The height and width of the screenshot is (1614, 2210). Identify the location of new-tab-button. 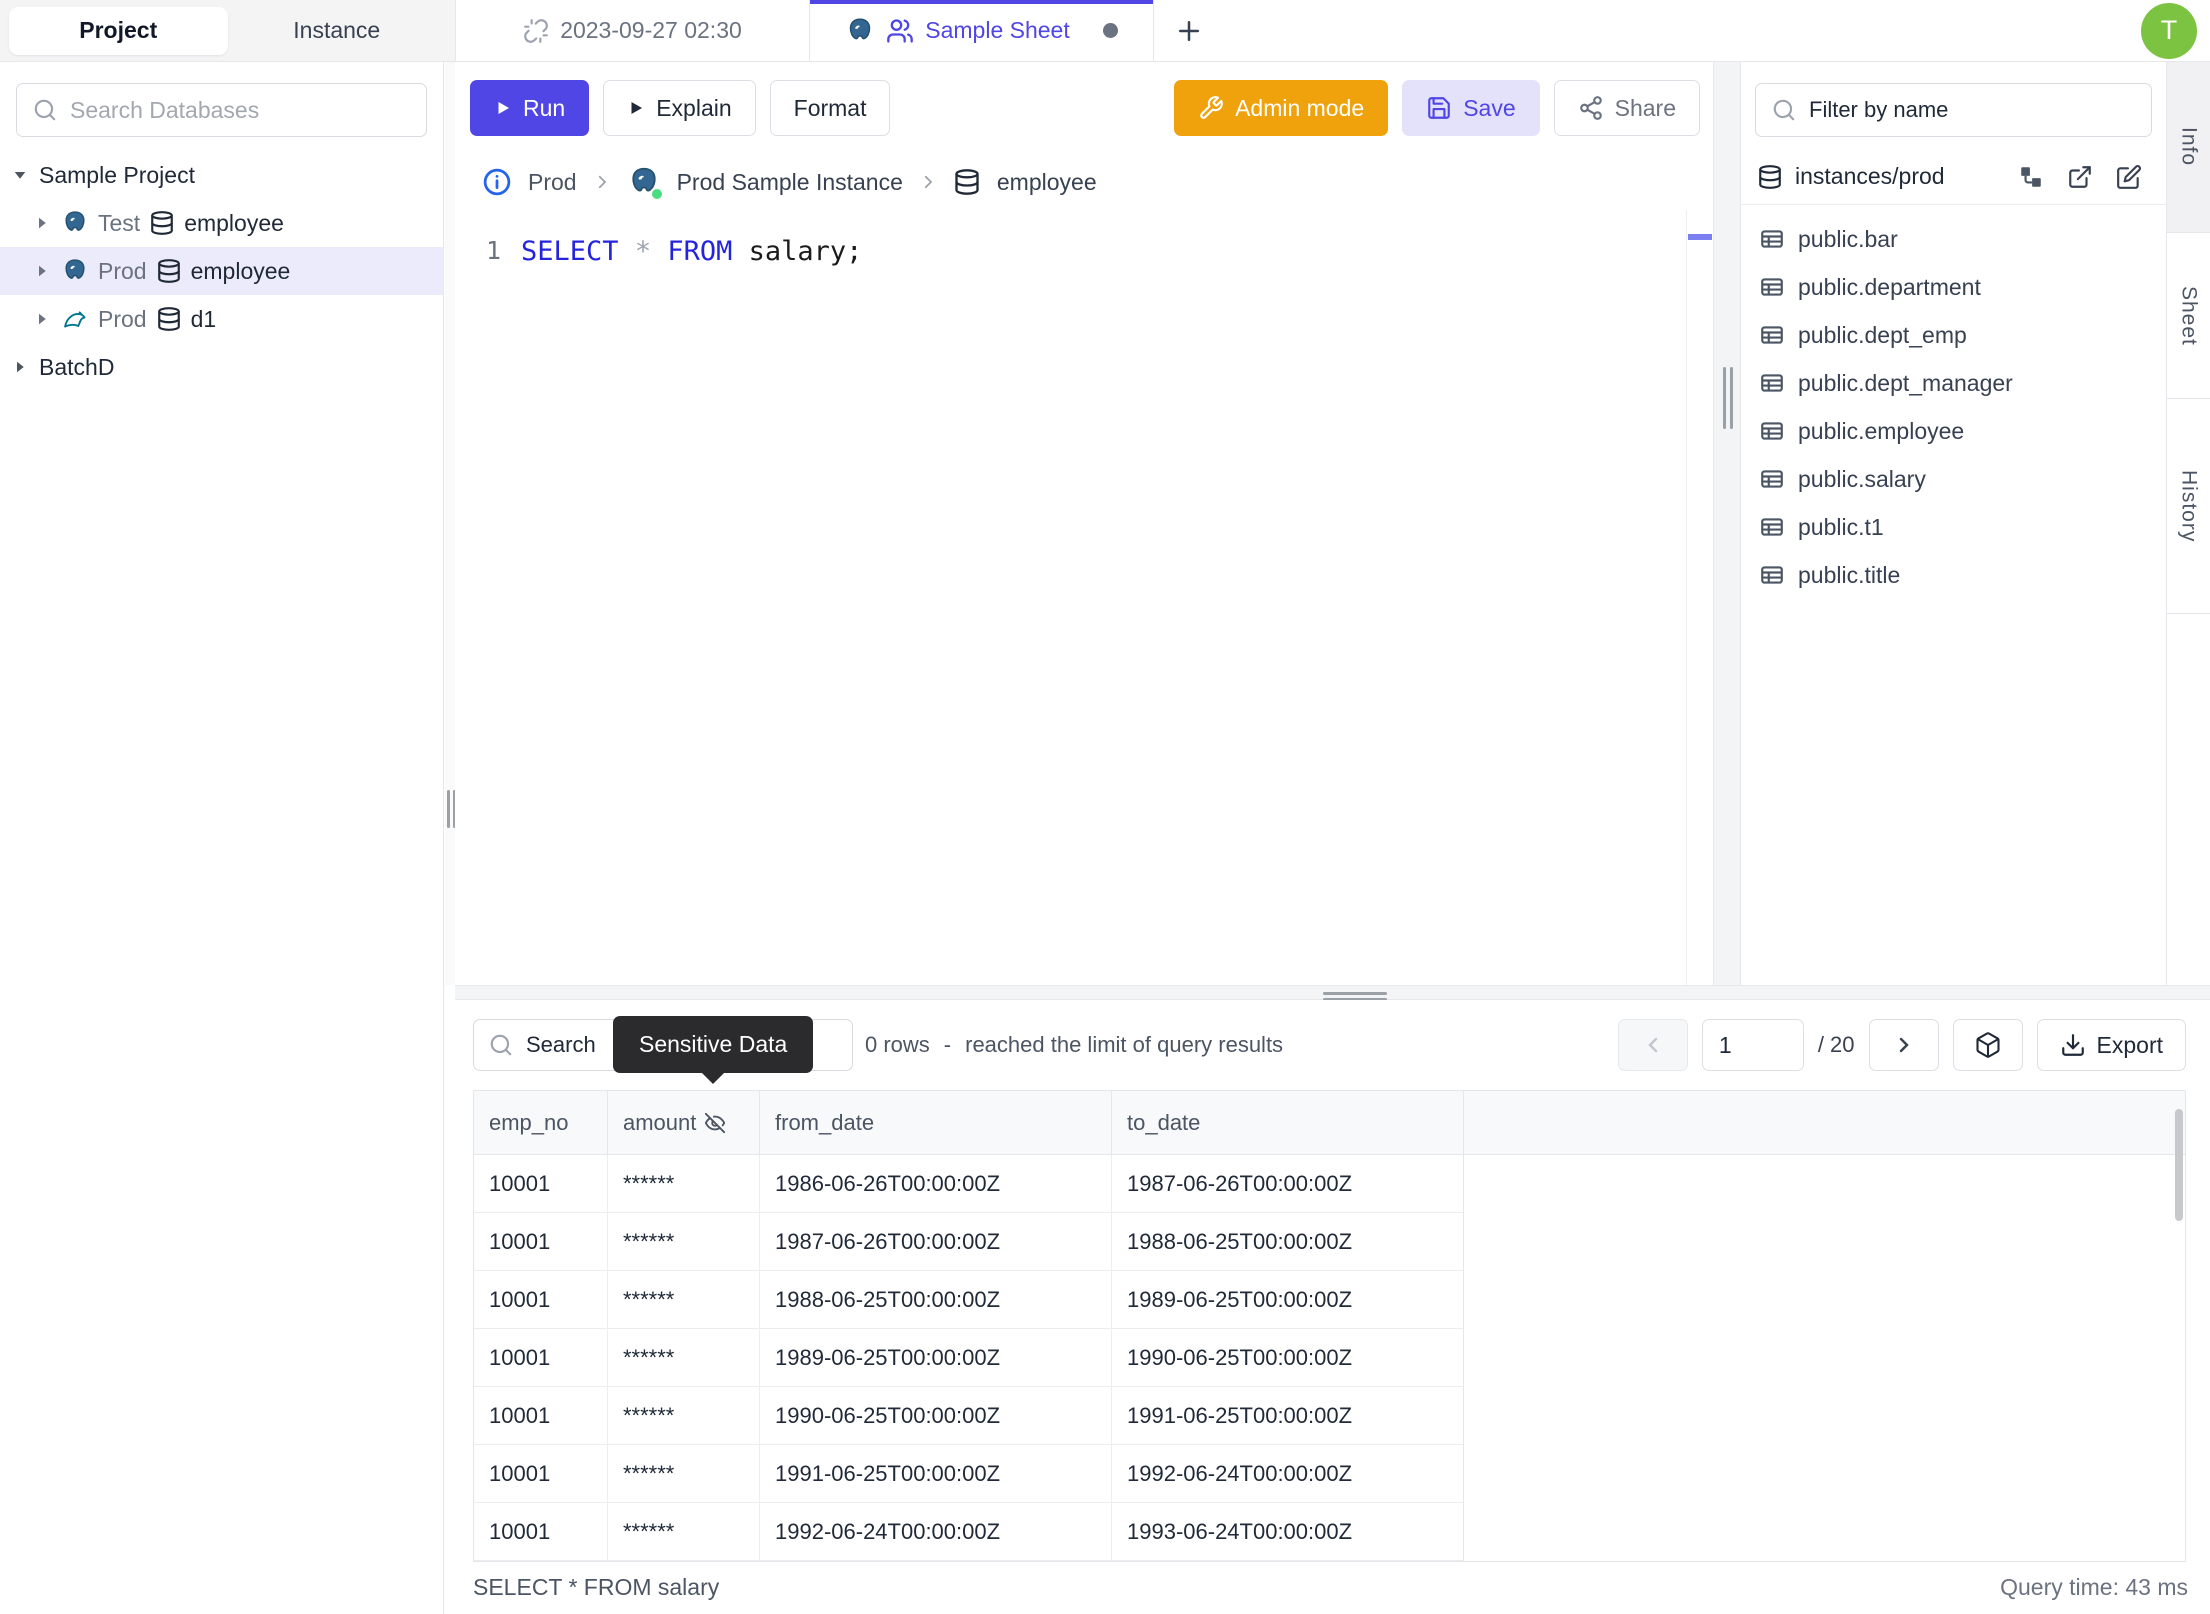
(1189, 30).